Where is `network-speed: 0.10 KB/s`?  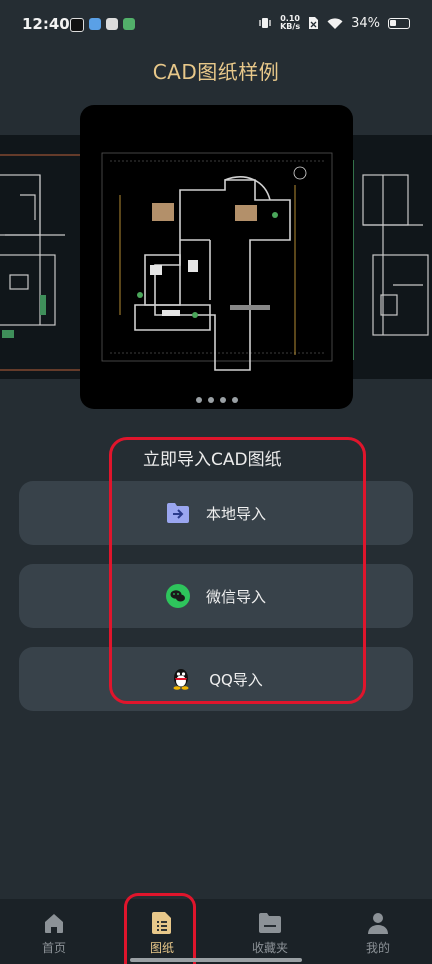 network-speed: 0.10 KB/s is located at coordinates (290, 22).